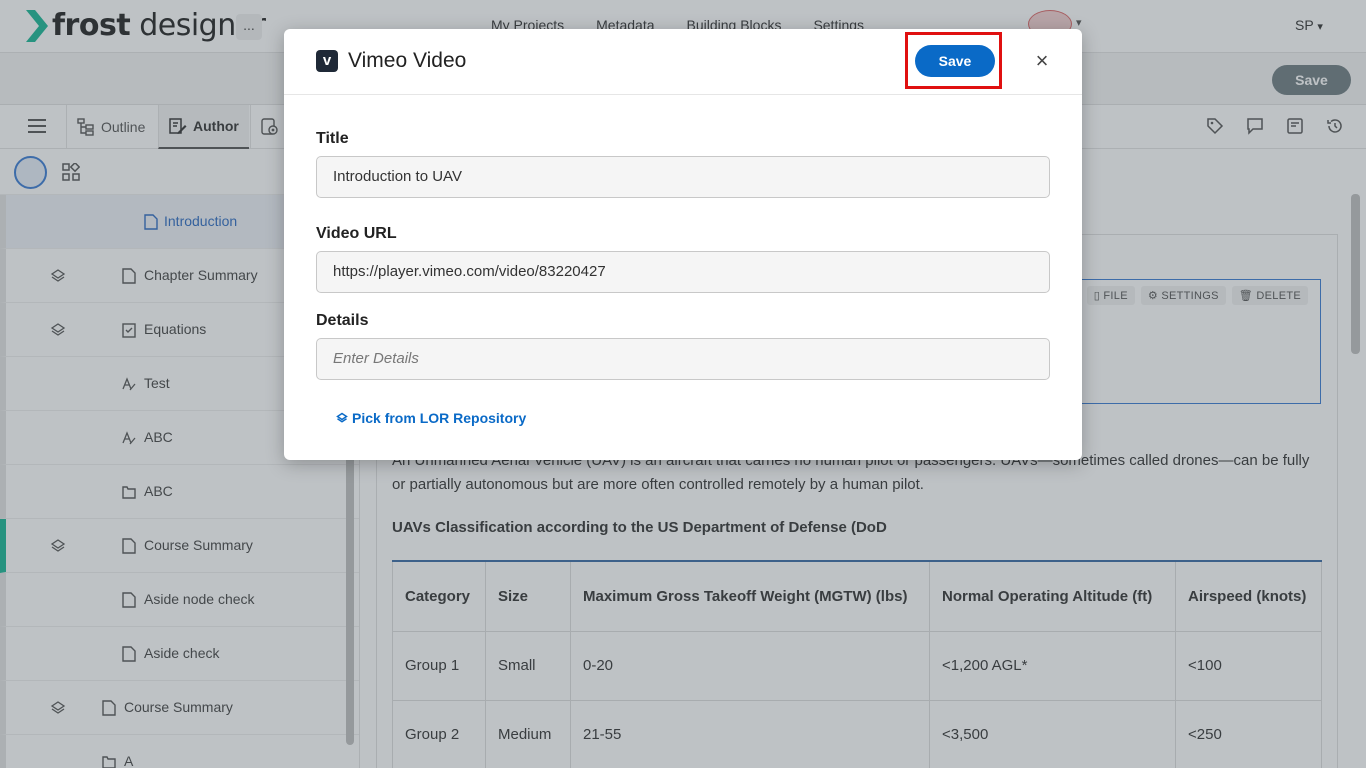 Image resolution: width=1366 pixels, height=768 pixels. Describe the element at coordinates (407, 60) in the screenshot. I see `dialog-title: Vimeo Video` at that location.